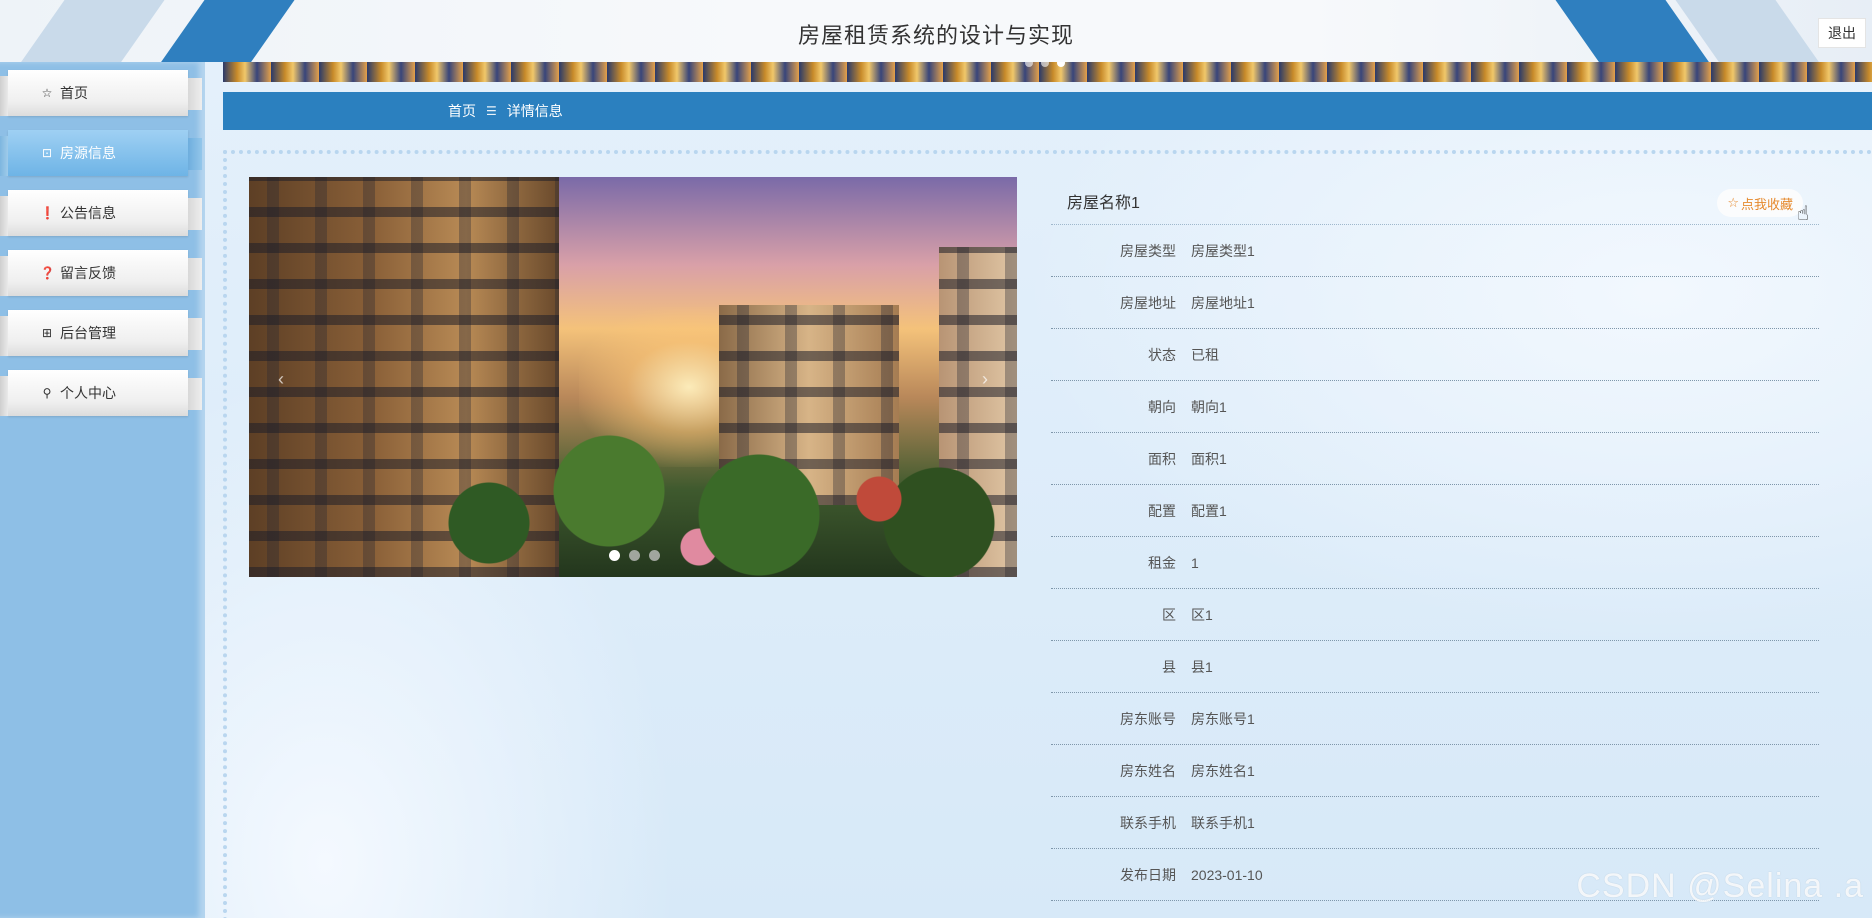 This screenshot has width=1872, height=918. What do you see at coordinates (1223, 302) in the screenshot?
I see `detail-field-value: 房屋地址1` at bounding box center [1223, 302].